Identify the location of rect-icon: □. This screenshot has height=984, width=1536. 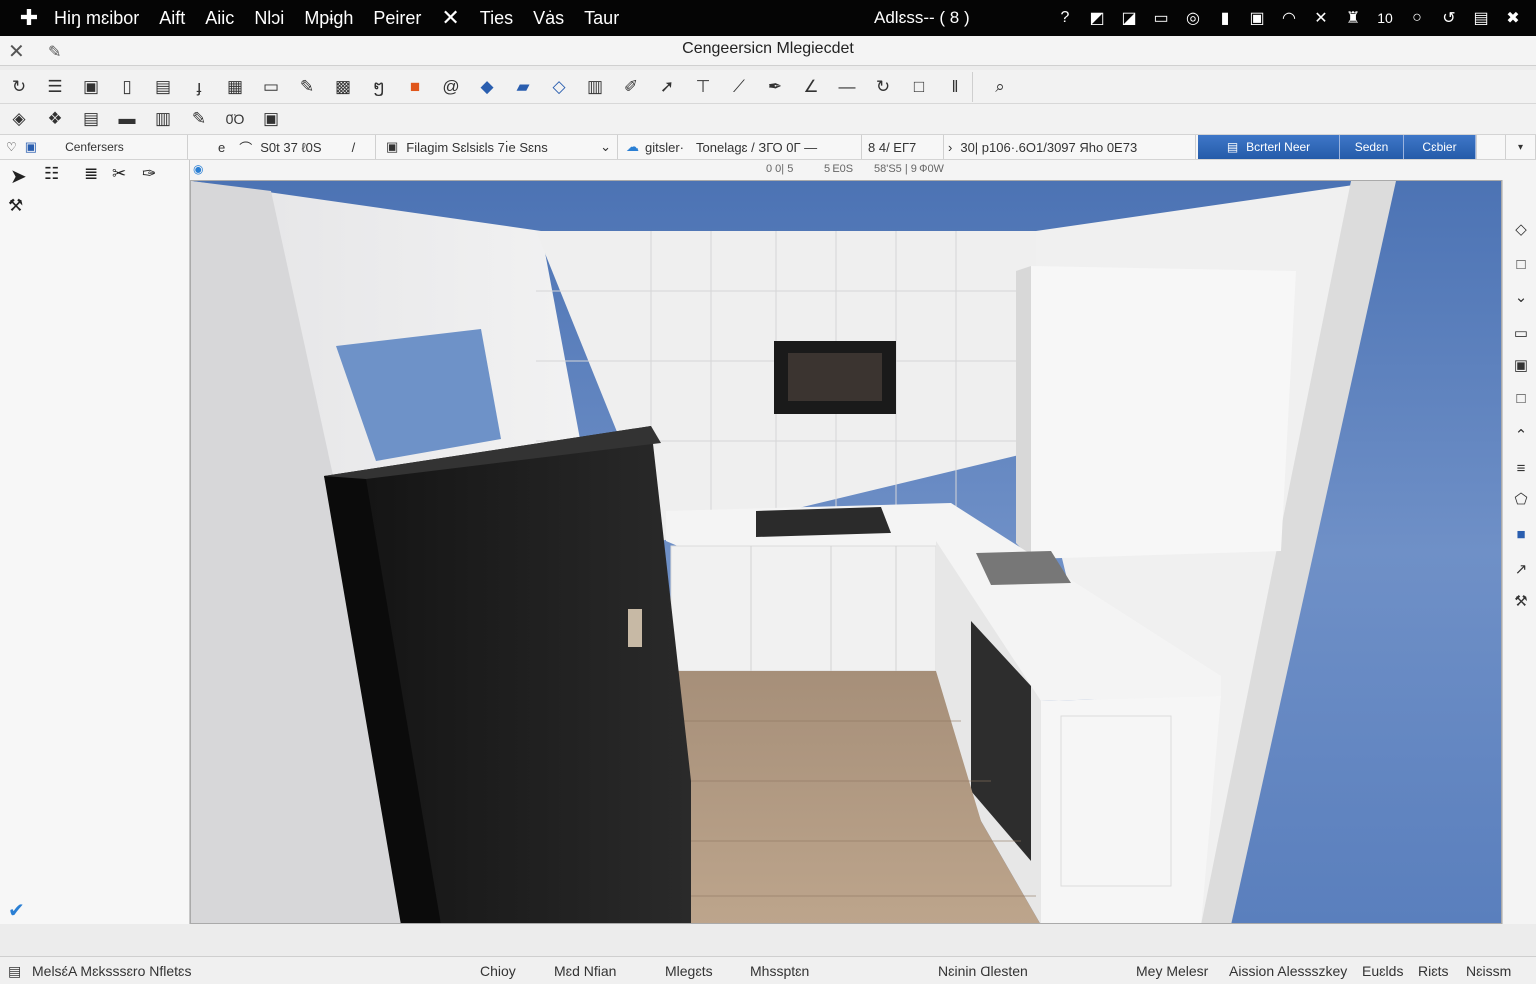
(919, 87).